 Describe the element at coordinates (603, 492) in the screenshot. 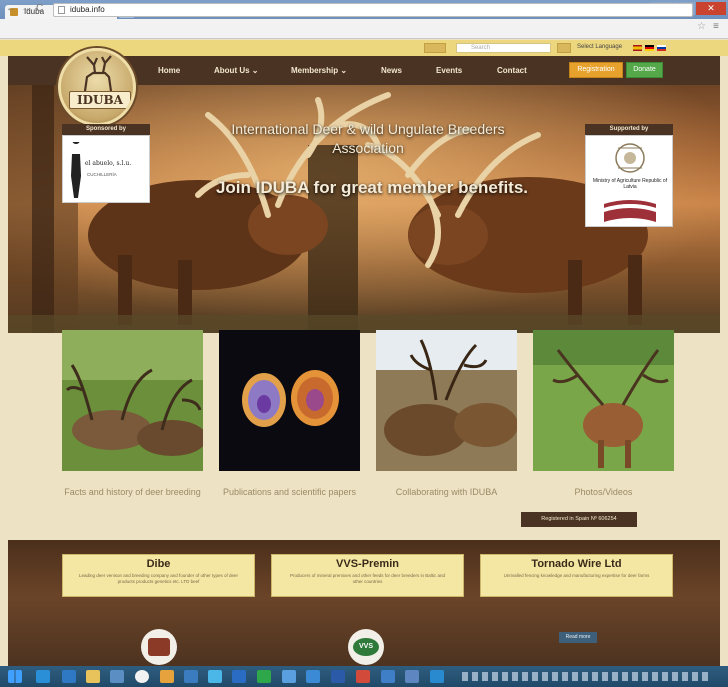

I see `card-caption-photos: Photos/Videos` at that location.